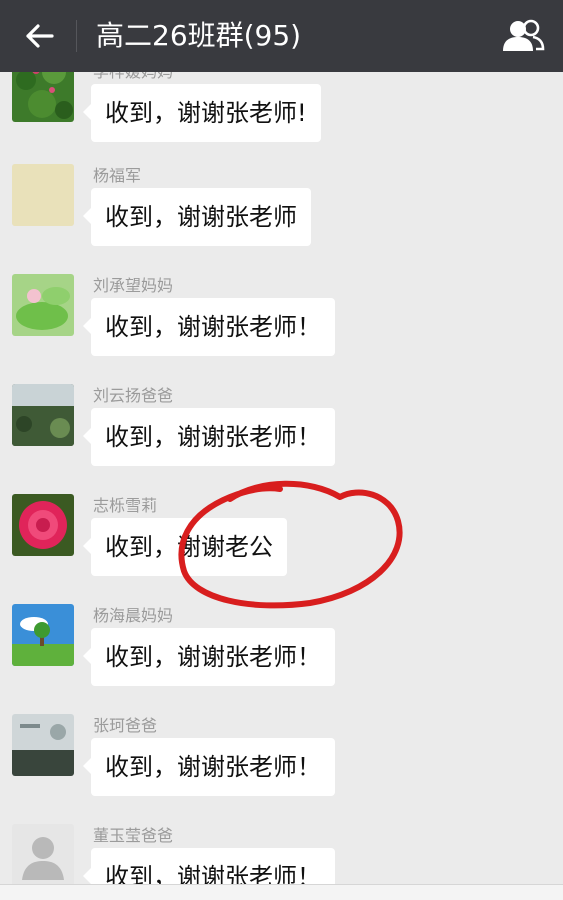  Describe the element at coordinates (125, 505) in the screenshot. I see `sender-name: 志栎雪莉` at that location.